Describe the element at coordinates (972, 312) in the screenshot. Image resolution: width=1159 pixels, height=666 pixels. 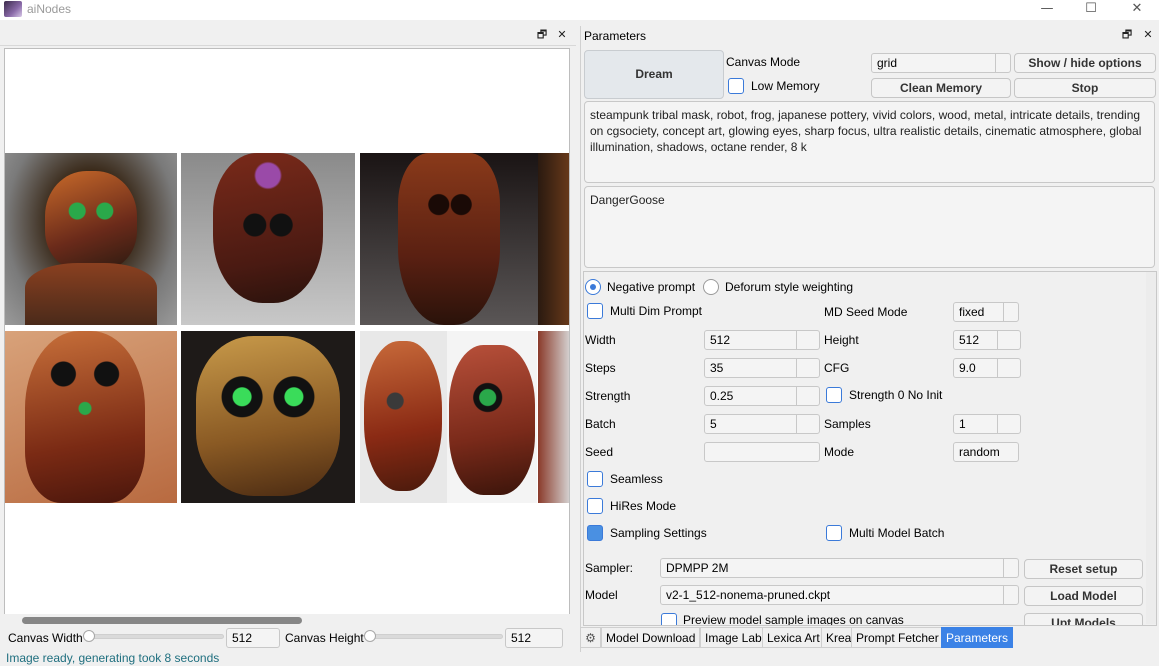
I see `md-seed-mode-value: fixed` at that location.